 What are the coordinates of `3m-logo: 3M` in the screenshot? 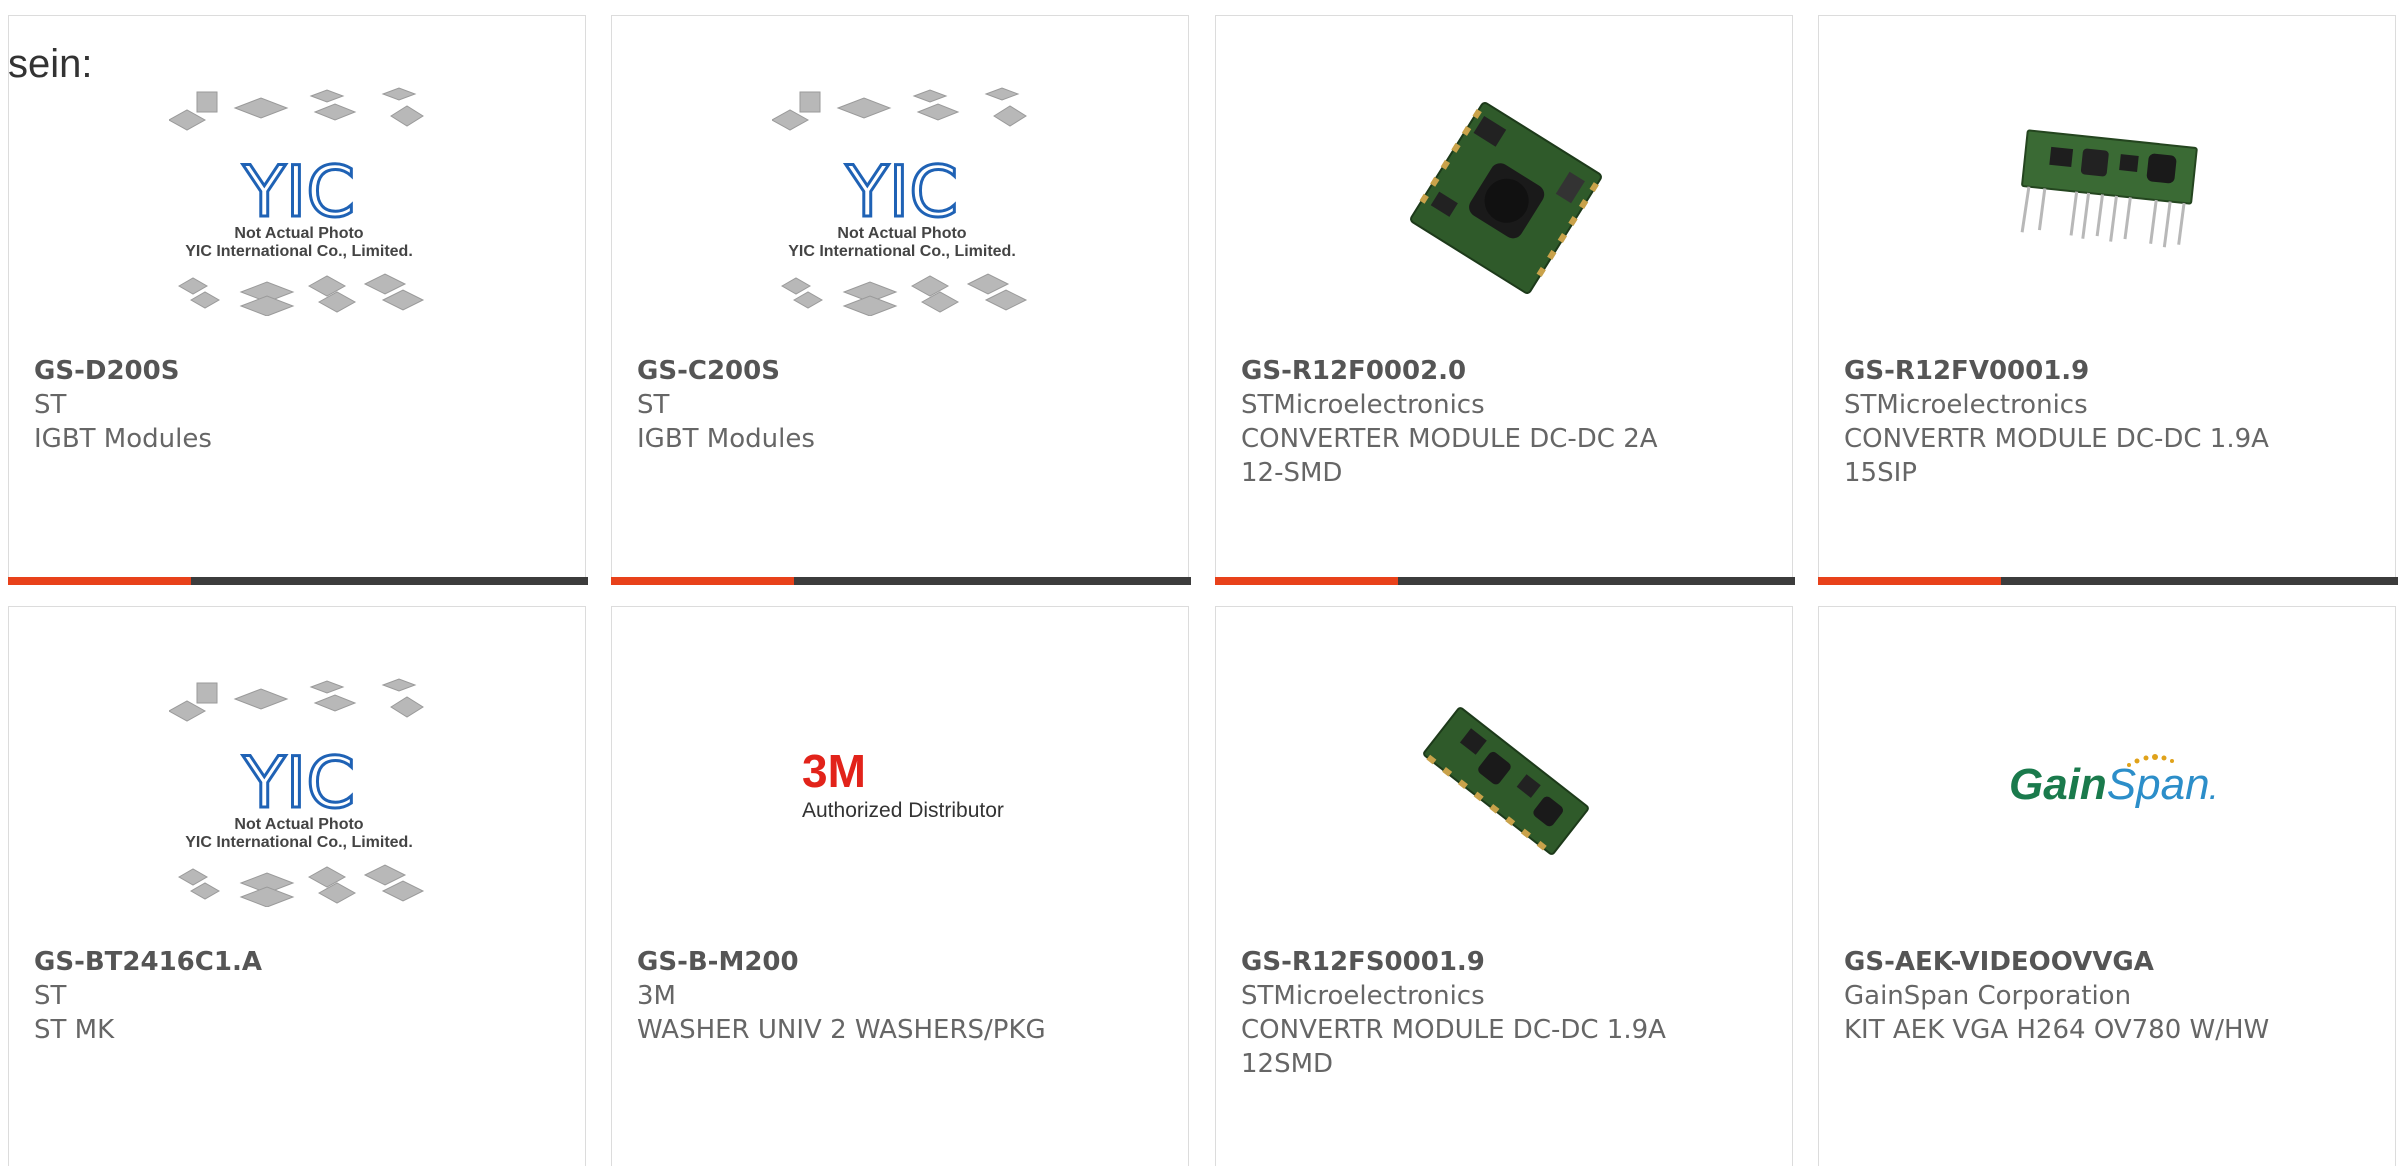 It's located at (834, 771).